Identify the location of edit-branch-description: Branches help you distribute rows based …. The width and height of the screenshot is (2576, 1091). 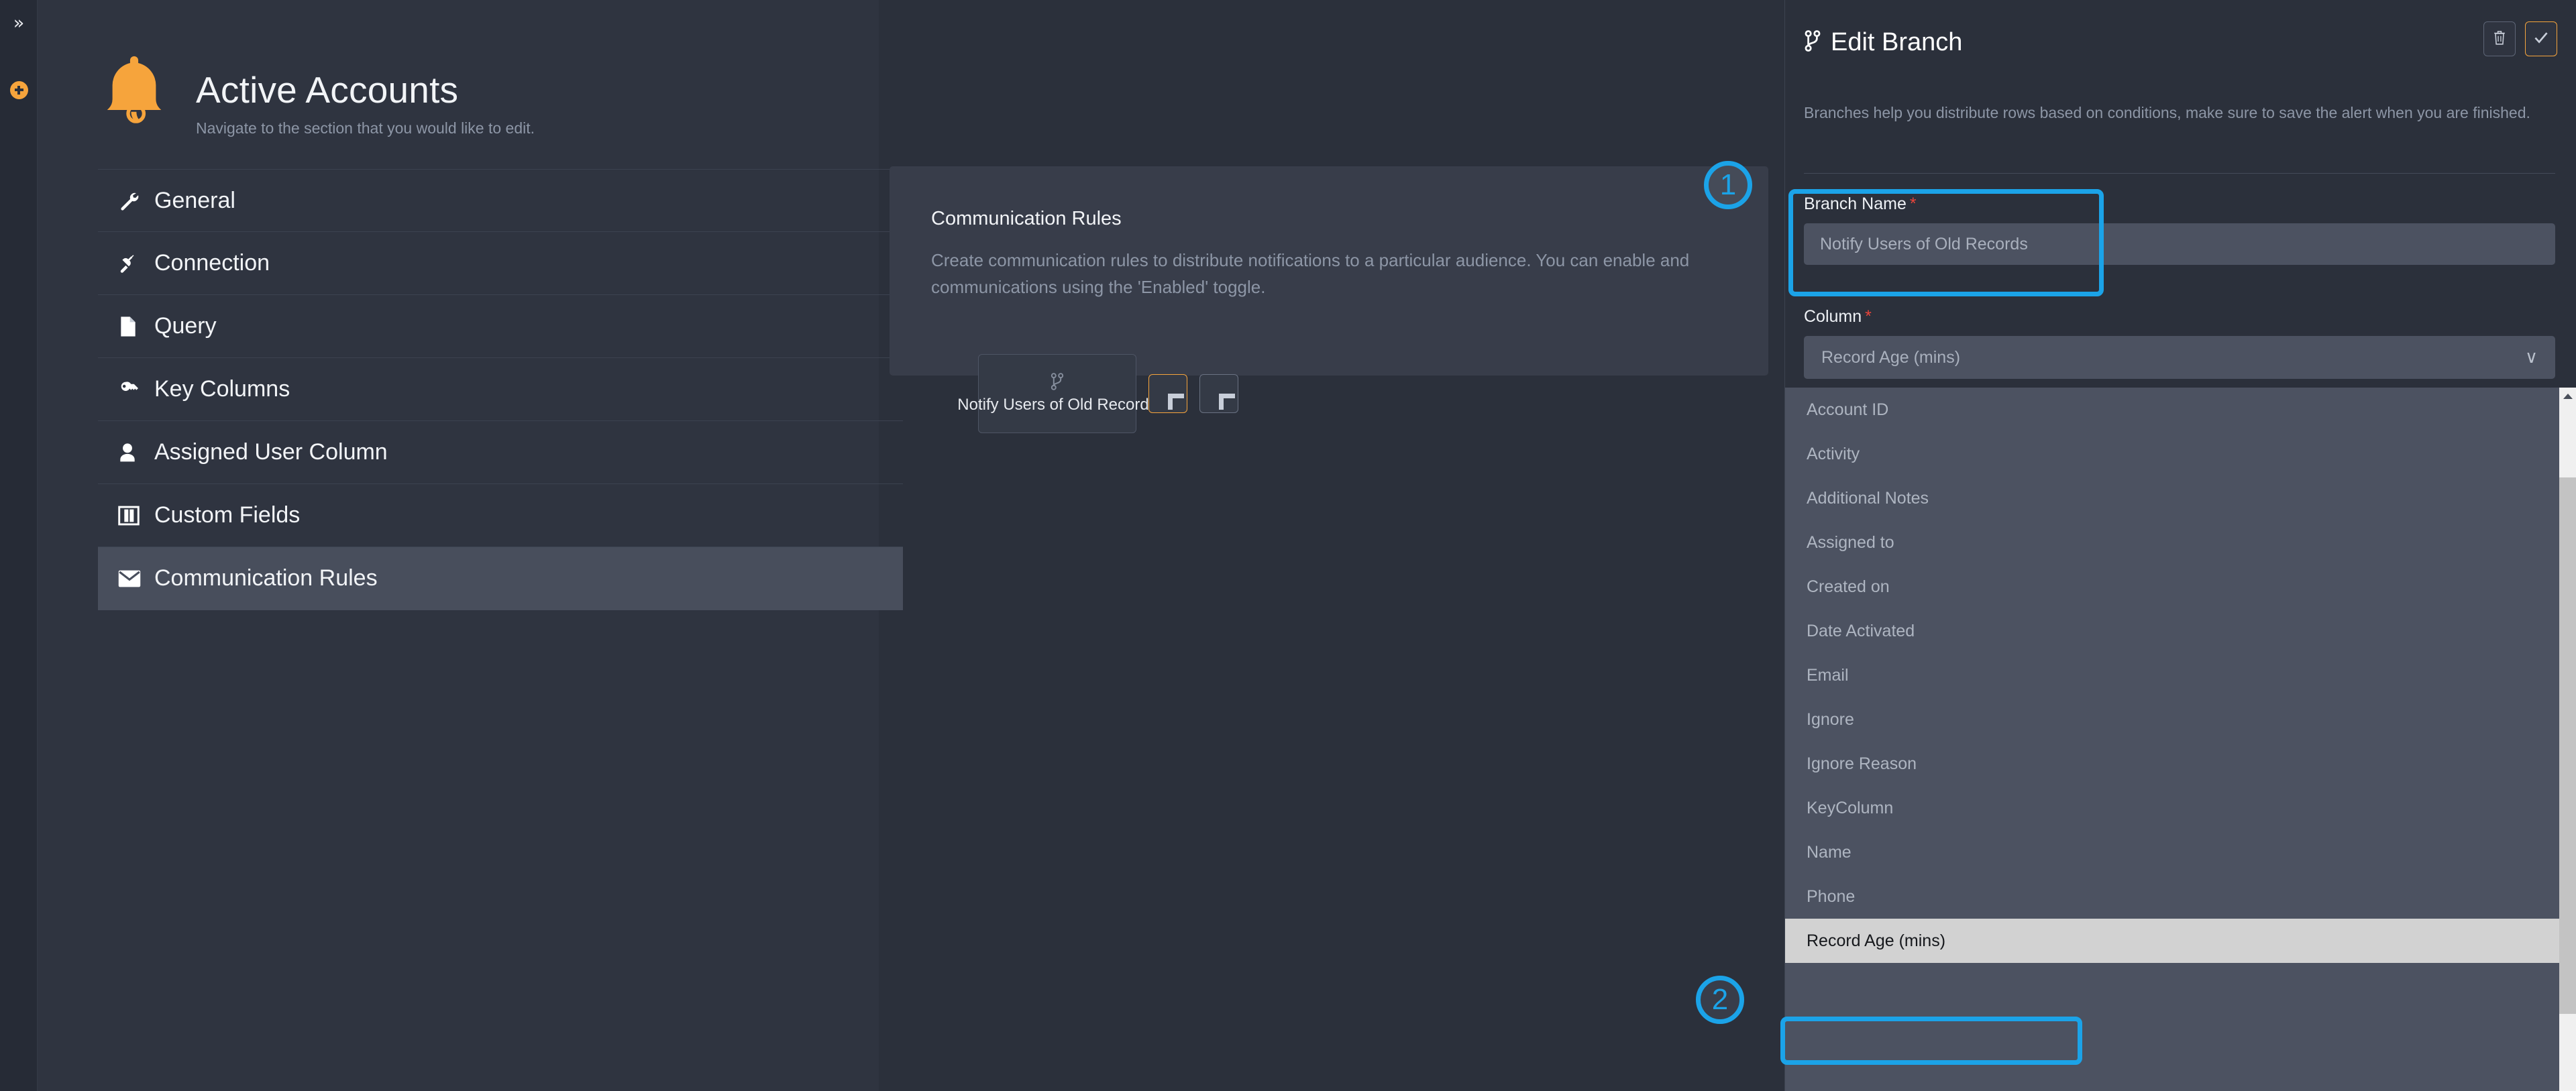
(2167, 113).